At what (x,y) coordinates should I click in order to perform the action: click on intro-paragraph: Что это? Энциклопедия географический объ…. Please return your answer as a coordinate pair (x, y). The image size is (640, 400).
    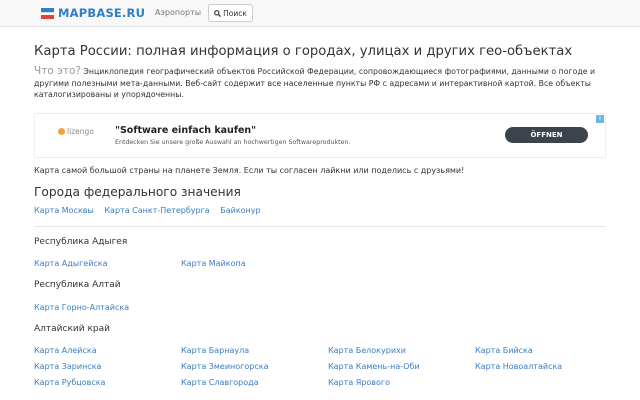
    Looking at the image, I should click on (321, 83).